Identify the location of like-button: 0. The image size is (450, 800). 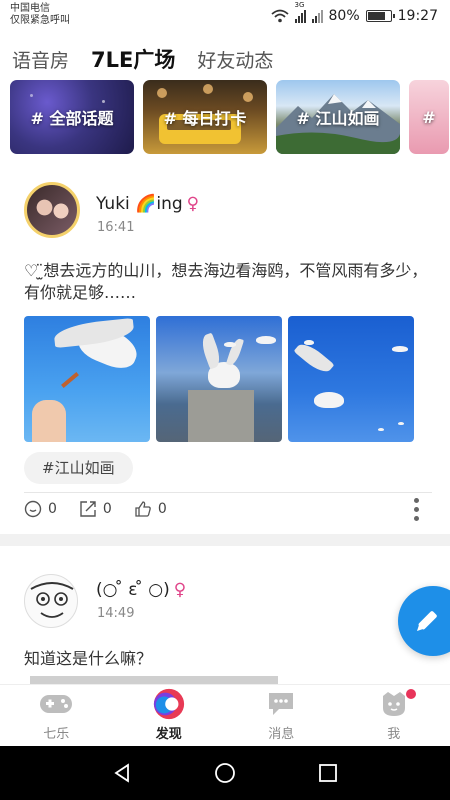
(150, 509).